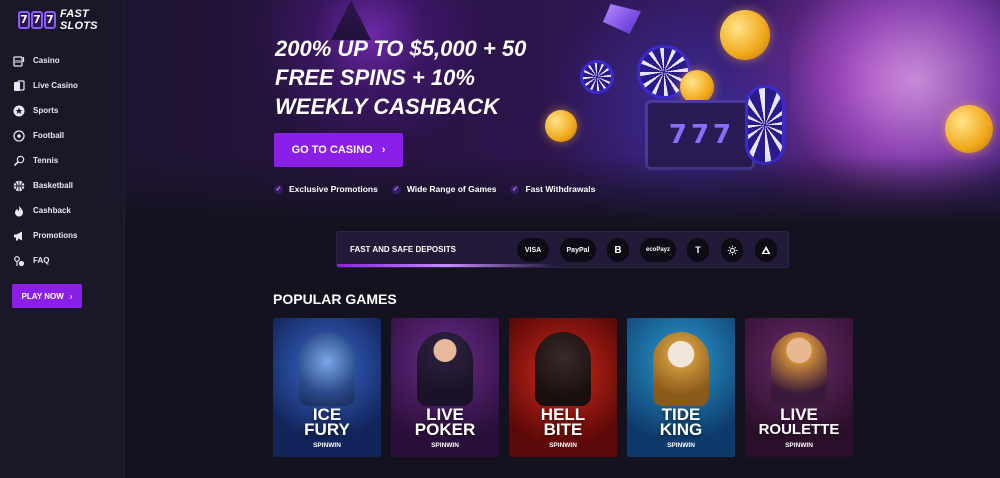 This screenshot has width=1000, height=478. I want to click on play-now-button: PLAY NOW ›, so click(47, 296).